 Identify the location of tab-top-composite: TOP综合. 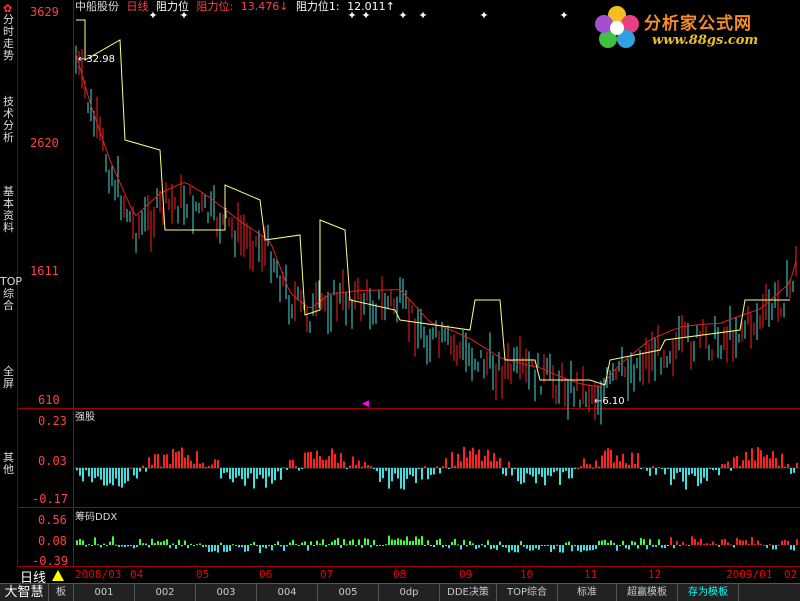
(527, 592).